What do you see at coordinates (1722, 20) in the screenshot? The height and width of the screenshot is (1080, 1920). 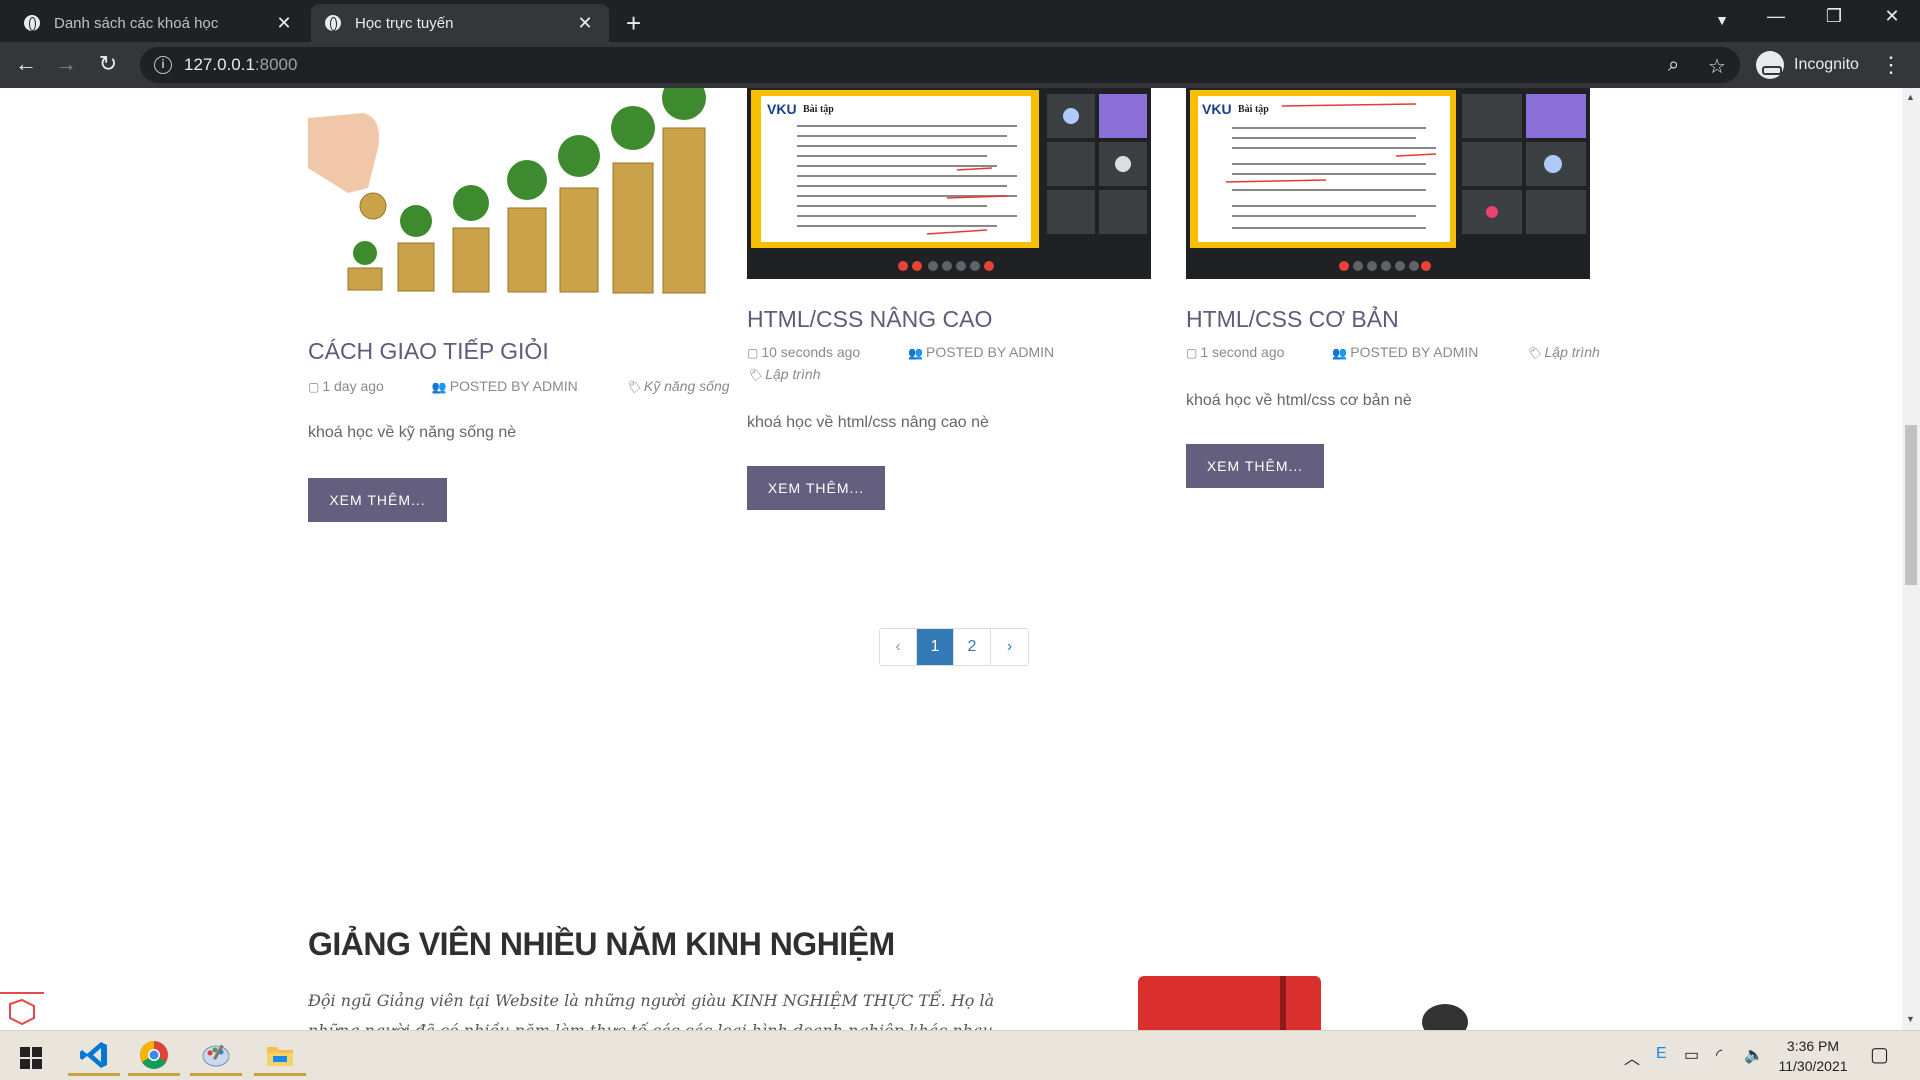 I see `tab-search-icon: ▼` at bounding box center [1722, 20].